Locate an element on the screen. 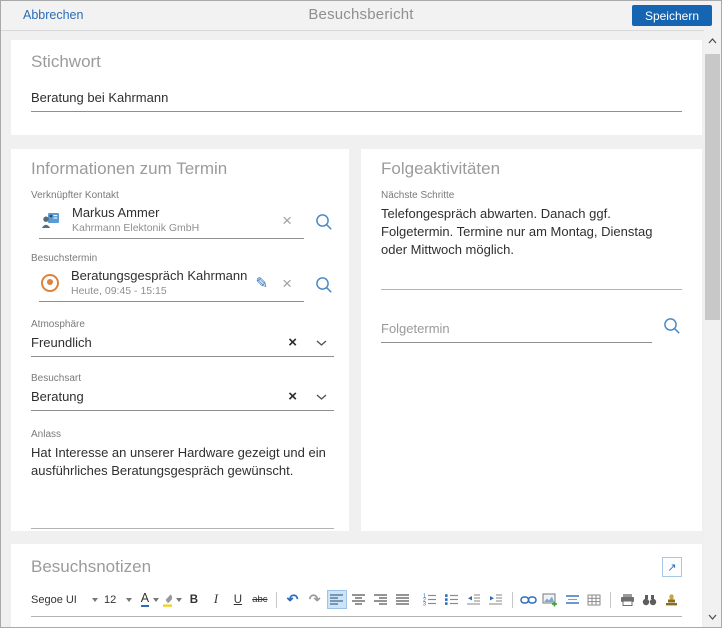 The image size is (722, 628). binoculars-icon is located at coordinates (649, 599).